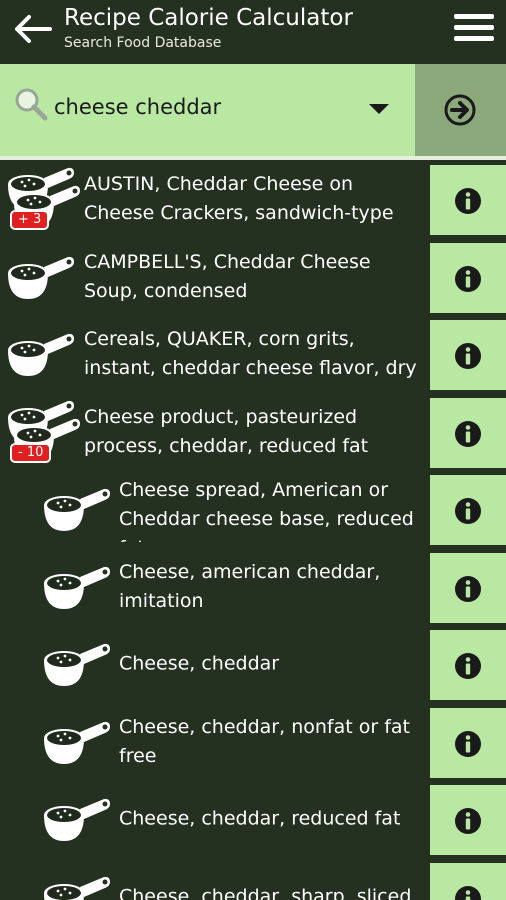  Describe the element at coordinates (264, 741) in the screenshot. I see `result-name: Cheese, cheddar, nonfat or fat free` at that location.